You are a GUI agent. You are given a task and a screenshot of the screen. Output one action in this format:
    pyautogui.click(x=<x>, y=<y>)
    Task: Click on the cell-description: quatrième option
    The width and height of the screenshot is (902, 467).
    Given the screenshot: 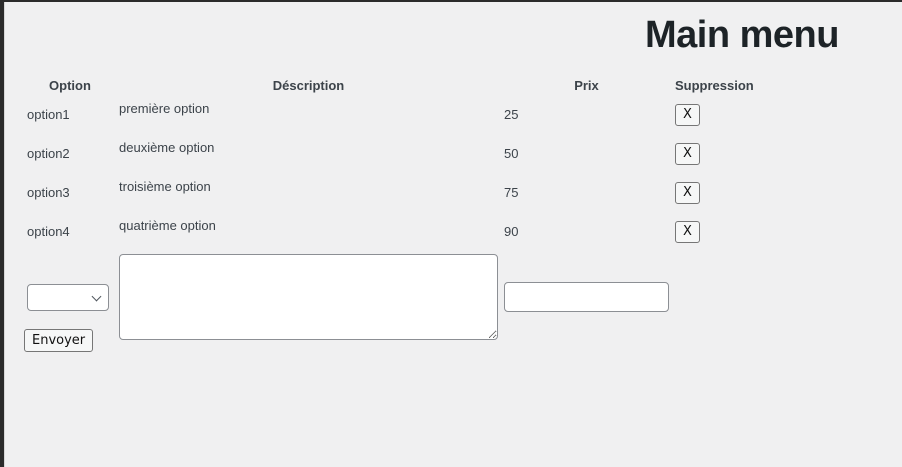 What is the action you would take?
    pyautogui.click(x=167, y=225)
    